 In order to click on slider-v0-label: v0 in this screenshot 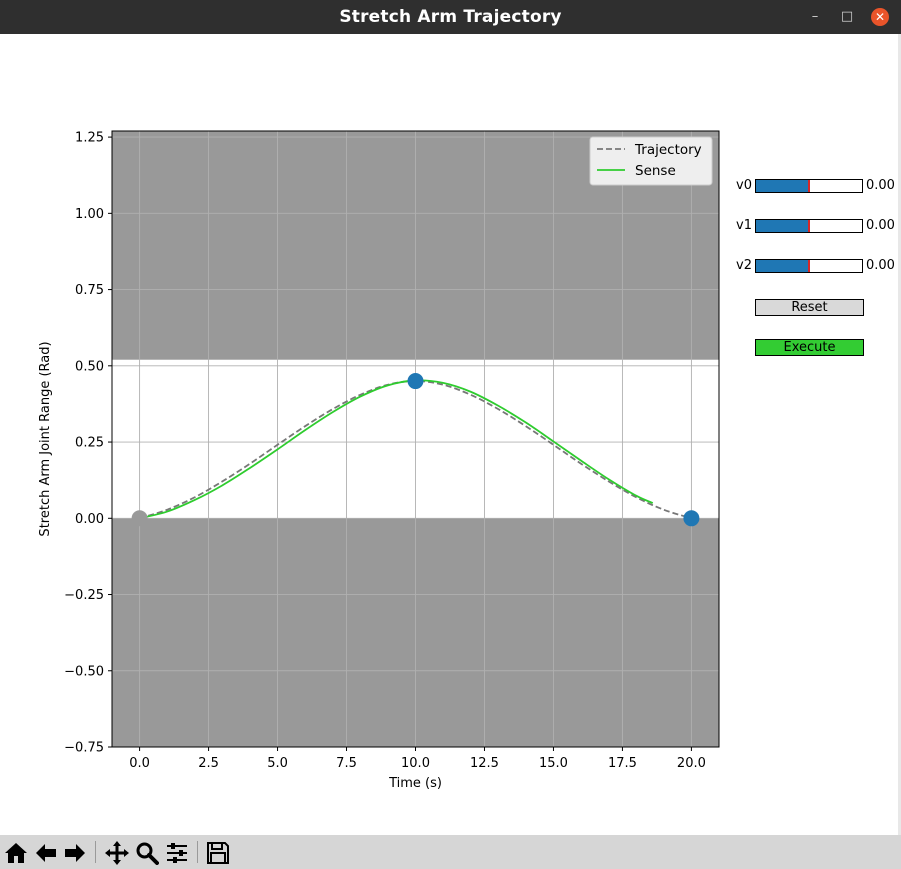, I will do `click(744, 185)`.